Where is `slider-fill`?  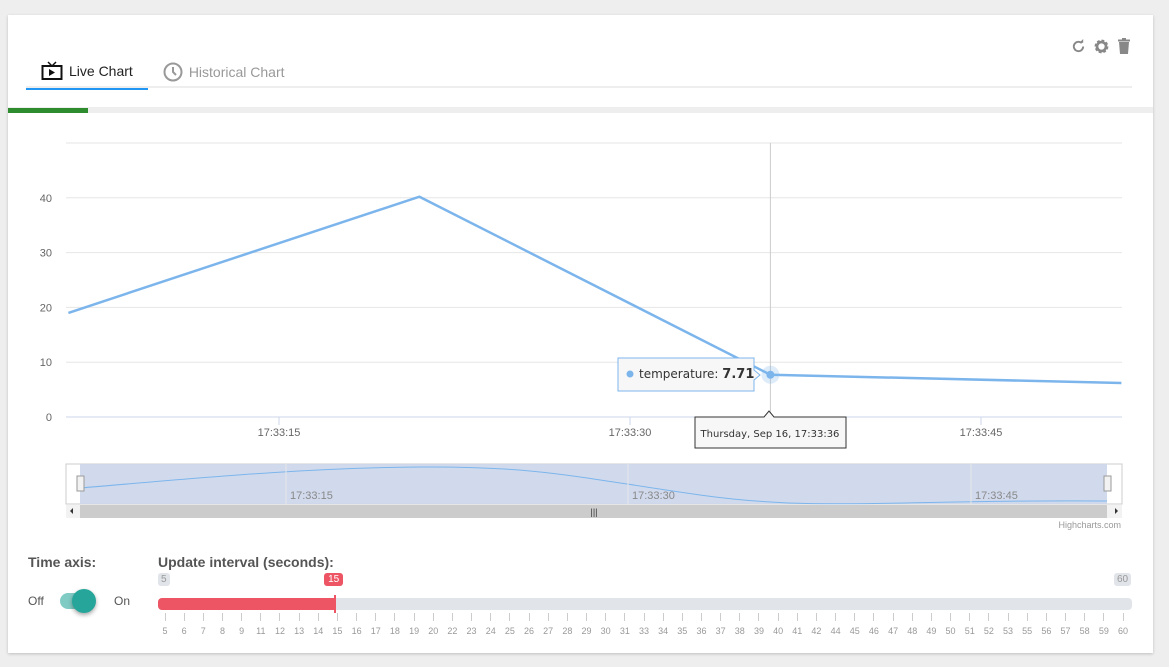 slider-fill is located at coordinates (247, 604).